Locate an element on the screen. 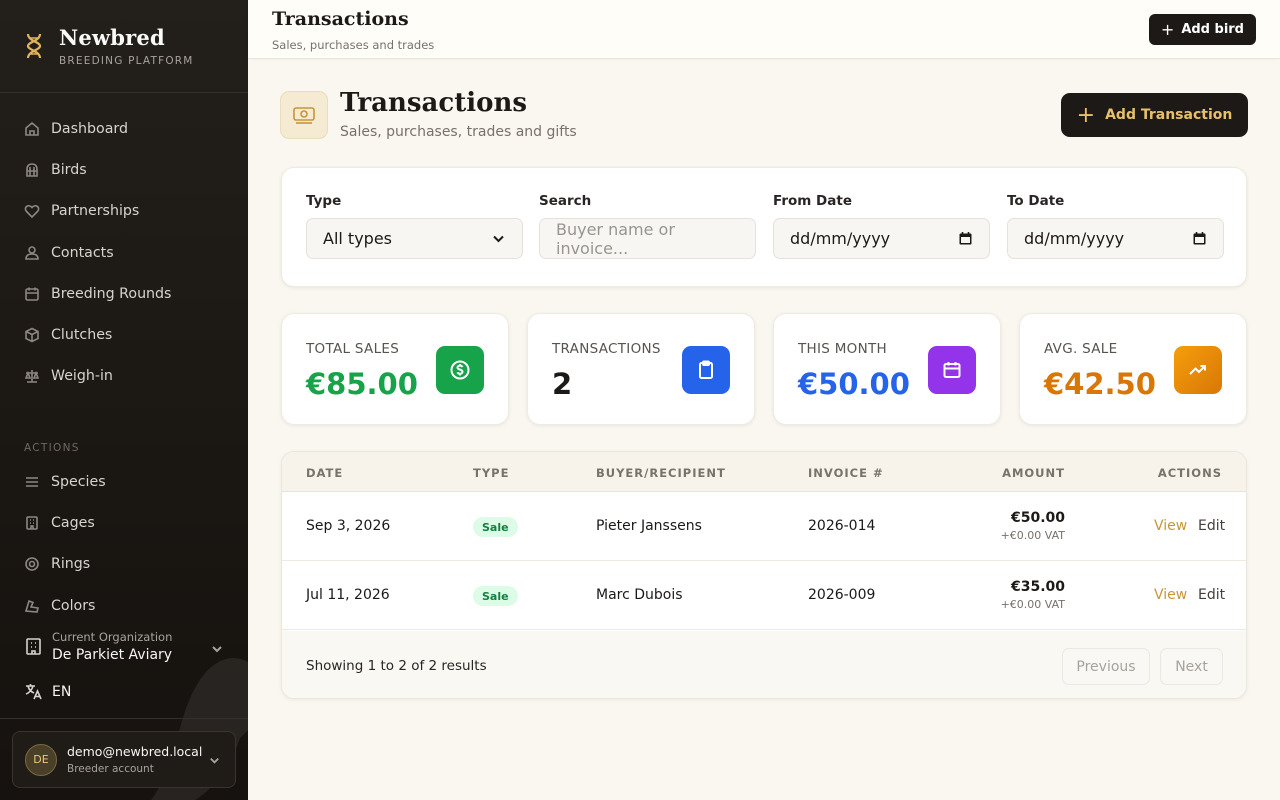  date-cell: Jul 11, 2026 is located at coordinates (348, 595).